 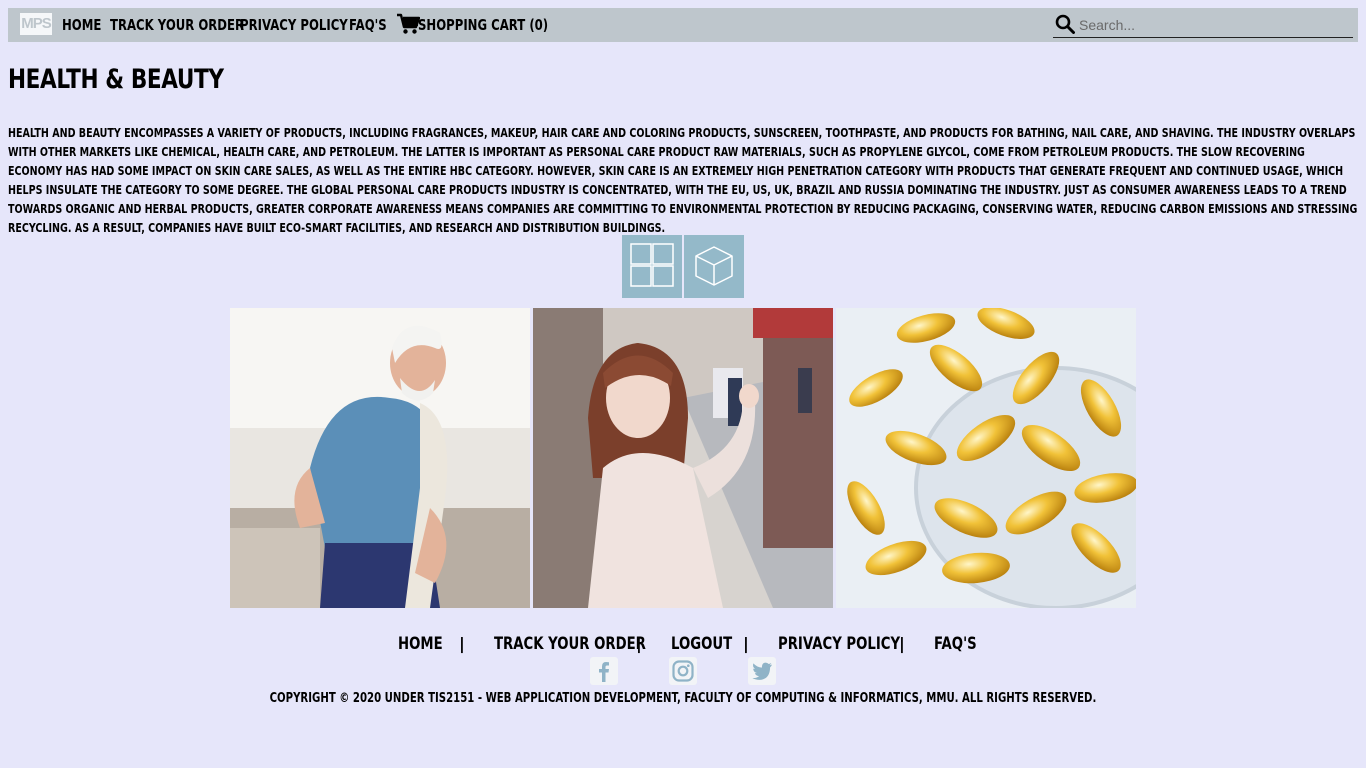 I want to click on facebook-link, so click(x=604, y=671).